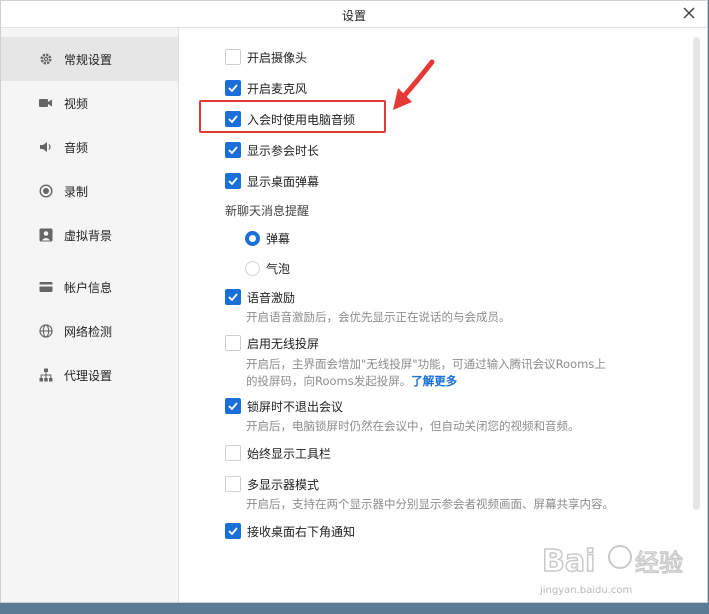 The height and width of the screenshot is (614, 709). I want to click on baidu-jingyan-watermark: Bai 经验 jingyan.baidu.com, so click(622, 570).